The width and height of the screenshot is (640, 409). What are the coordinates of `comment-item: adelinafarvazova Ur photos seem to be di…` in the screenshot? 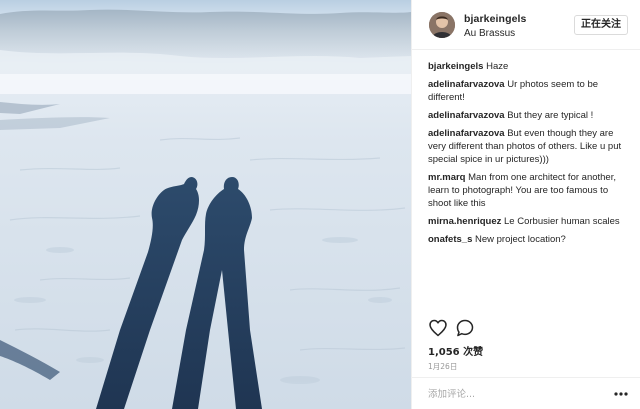 It's located at (530, 91).